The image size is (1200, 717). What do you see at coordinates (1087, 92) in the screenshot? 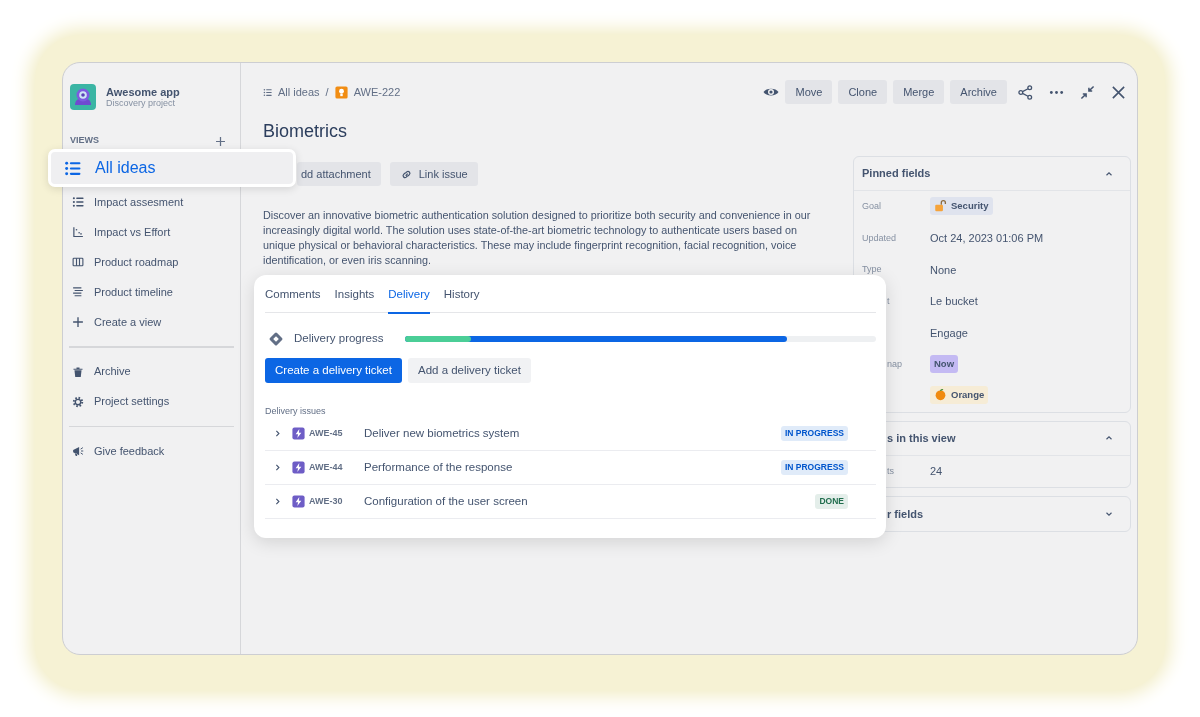
I see `collapse-icon` at bounding box center [1087, 92].